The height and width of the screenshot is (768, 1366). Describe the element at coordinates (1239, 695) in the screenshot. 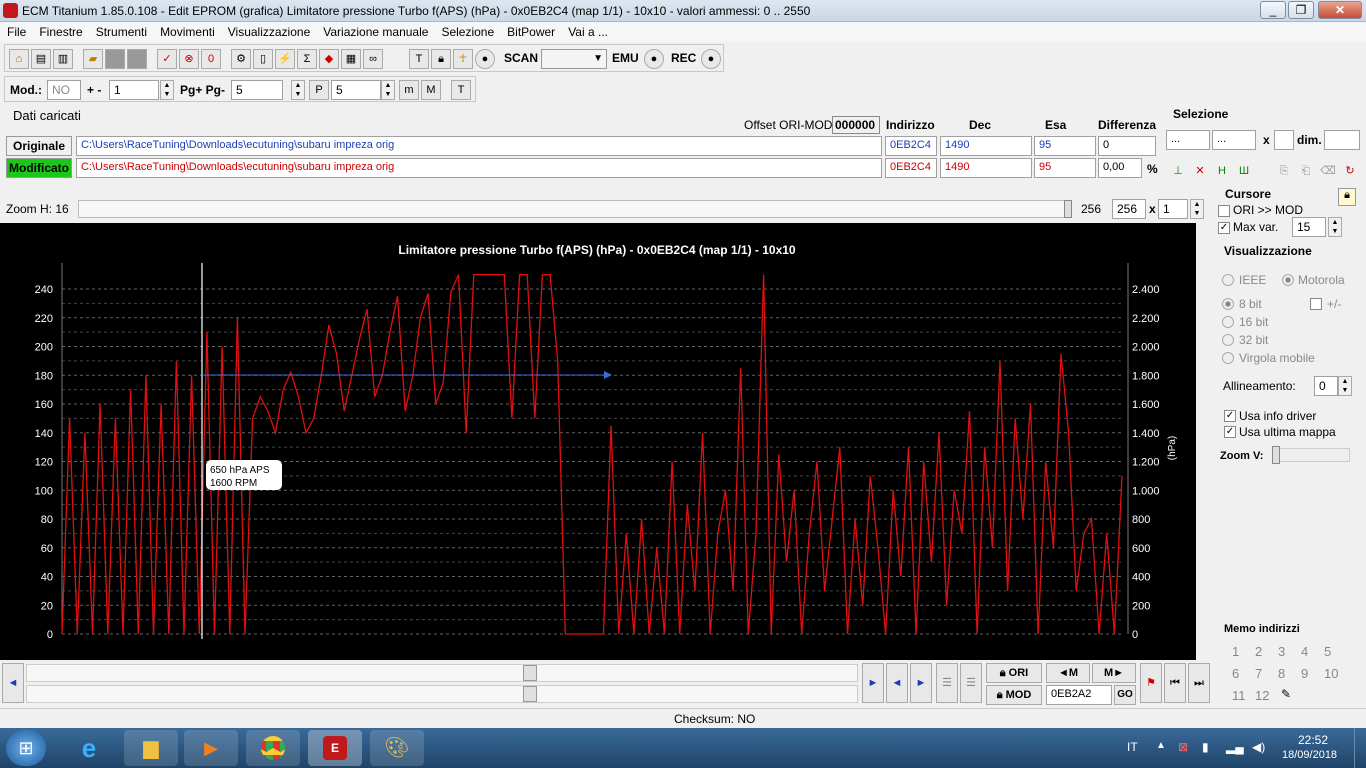

I see `memo-slot-11: 11` at that location.